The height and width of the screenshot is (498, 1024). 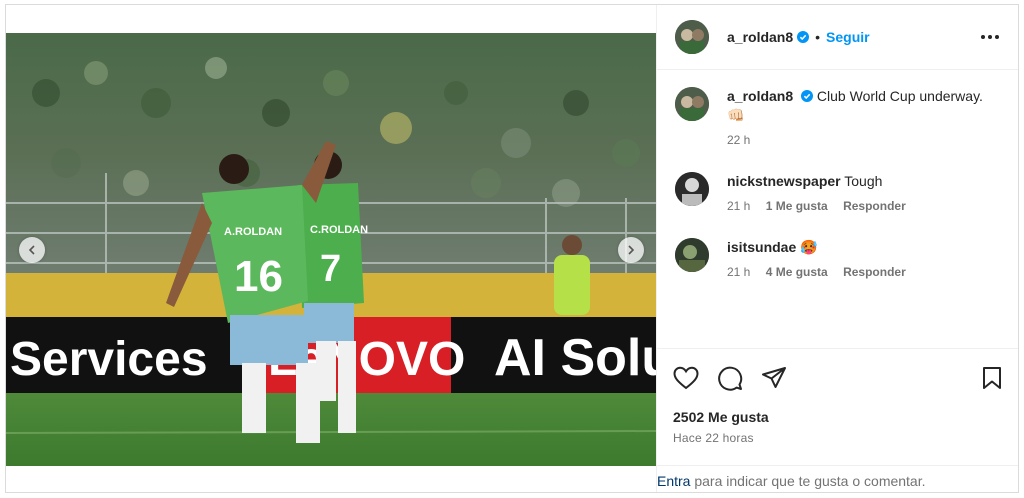 I want to click on save-button, so click(x=992, y=378).